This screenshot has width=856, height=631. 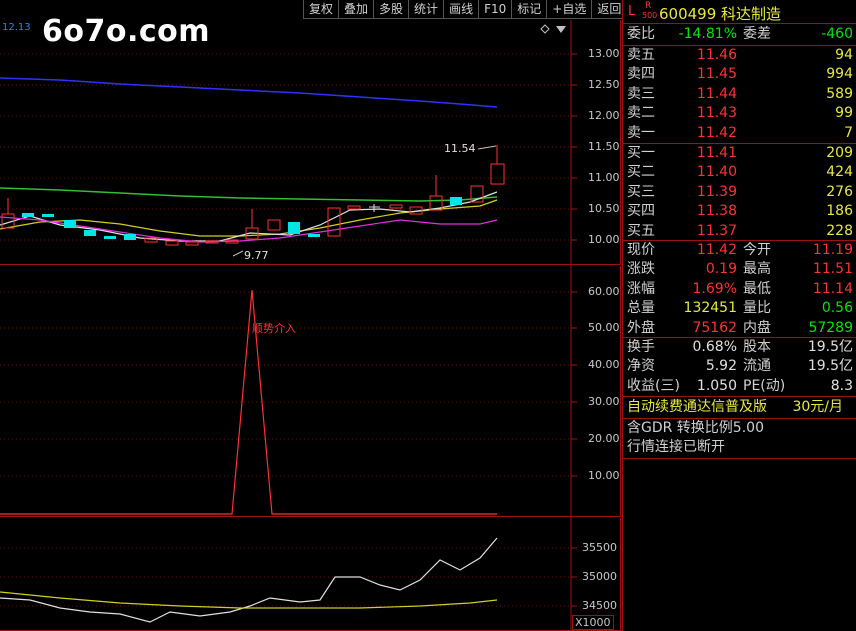 What do you see at coordinates (716, 172) in the screenshot?
I see `bid-row-price: 11.40` at bounding box center [716, 172].